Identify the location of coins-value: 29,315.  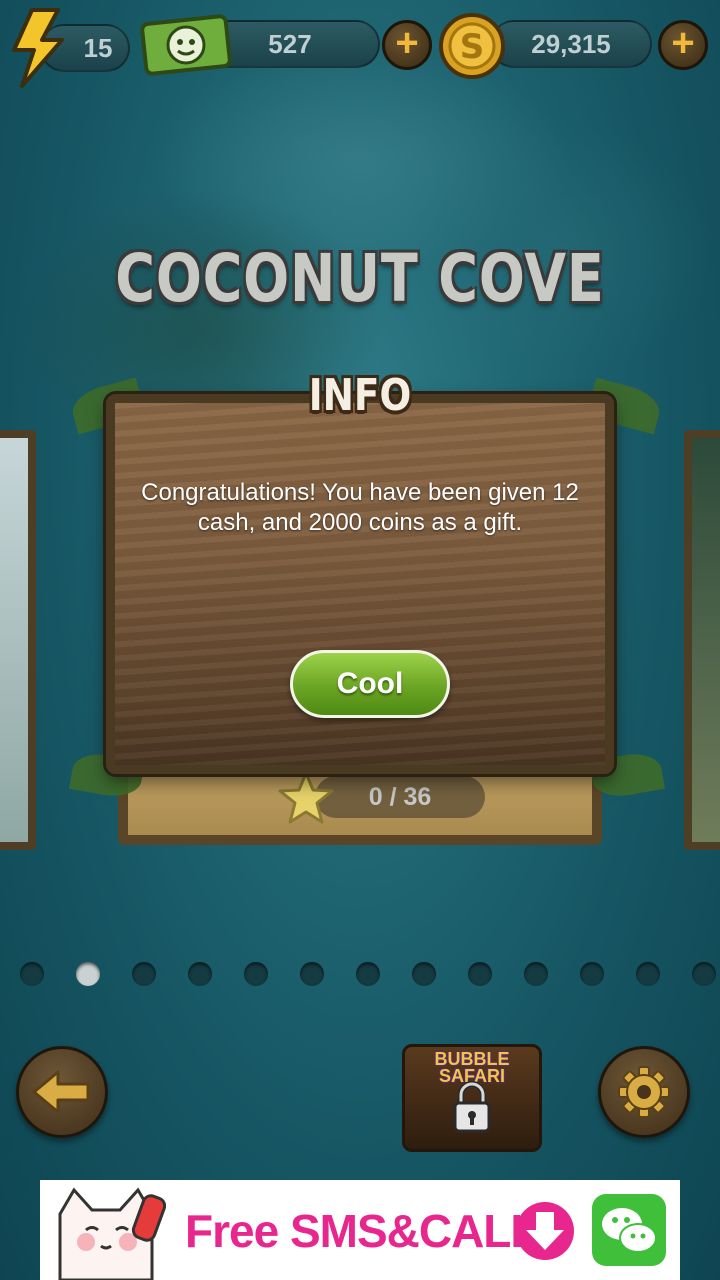
(571, 43).